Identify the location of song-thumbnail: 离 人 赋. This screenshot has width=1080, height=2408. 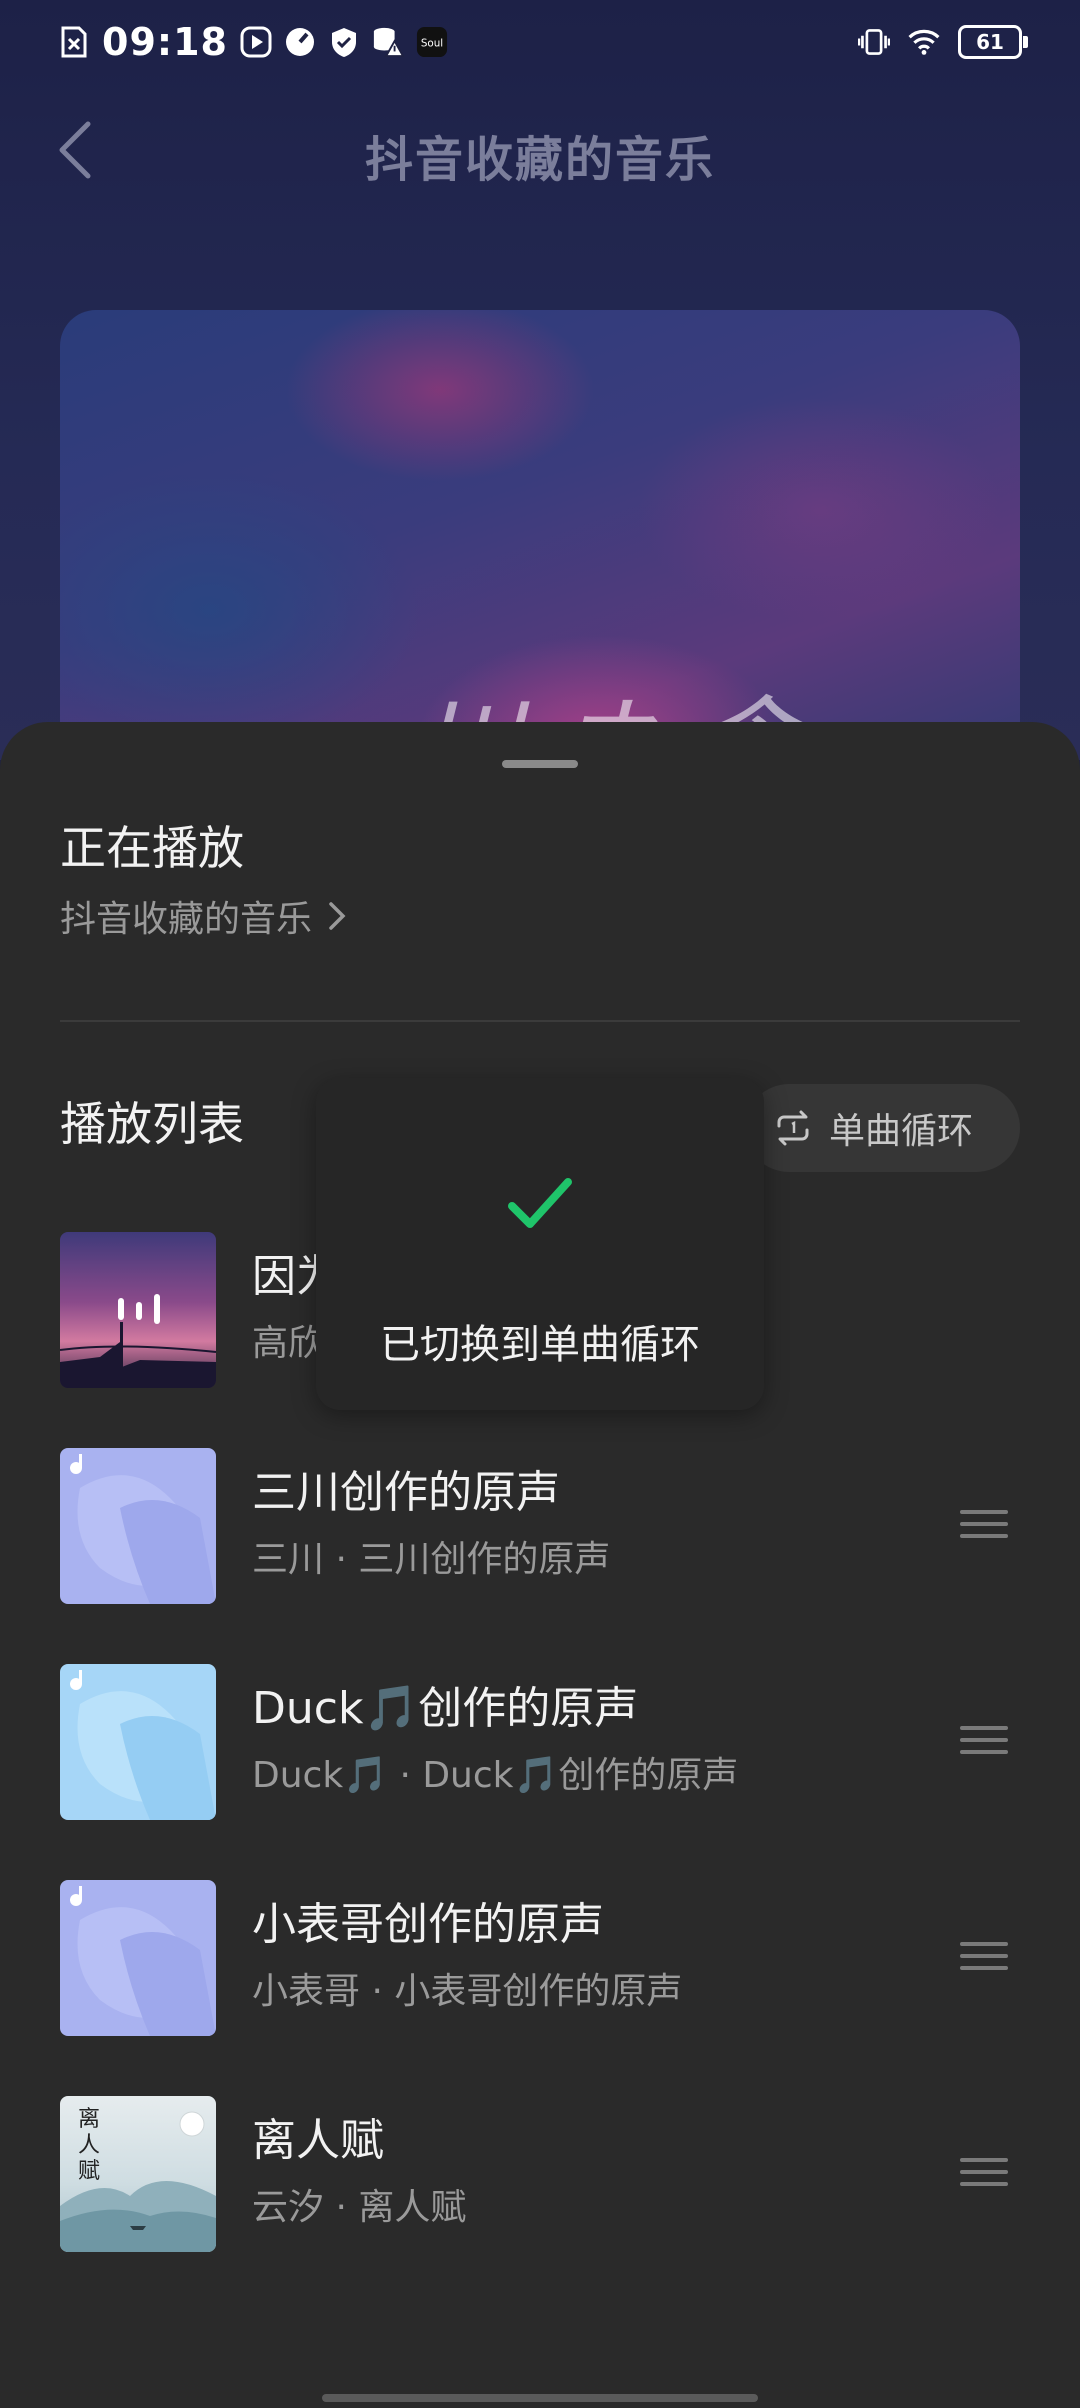
(138, 2174).